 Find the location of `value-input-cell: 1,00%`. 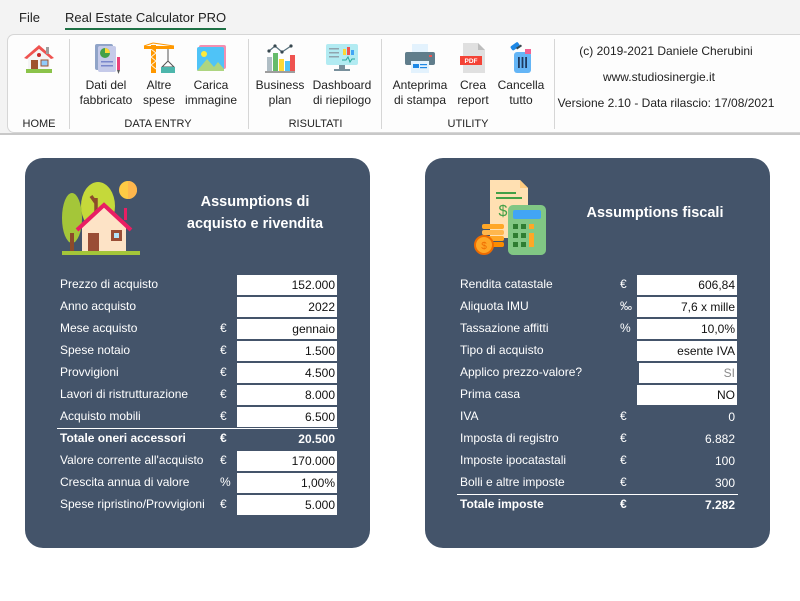

value-input-cell: 1,00% is located at coordinates (287, 483).